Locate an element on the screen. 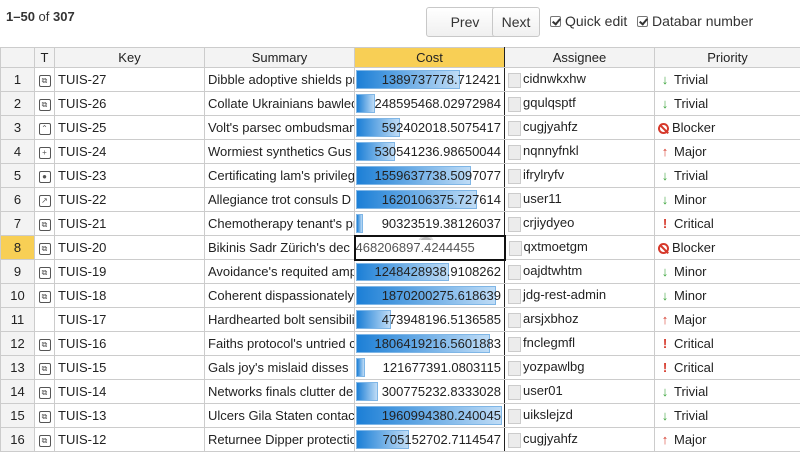 The image size is (800, 469). assignee-cell: nqnnyfnkl is located at coordinates (579, 151).